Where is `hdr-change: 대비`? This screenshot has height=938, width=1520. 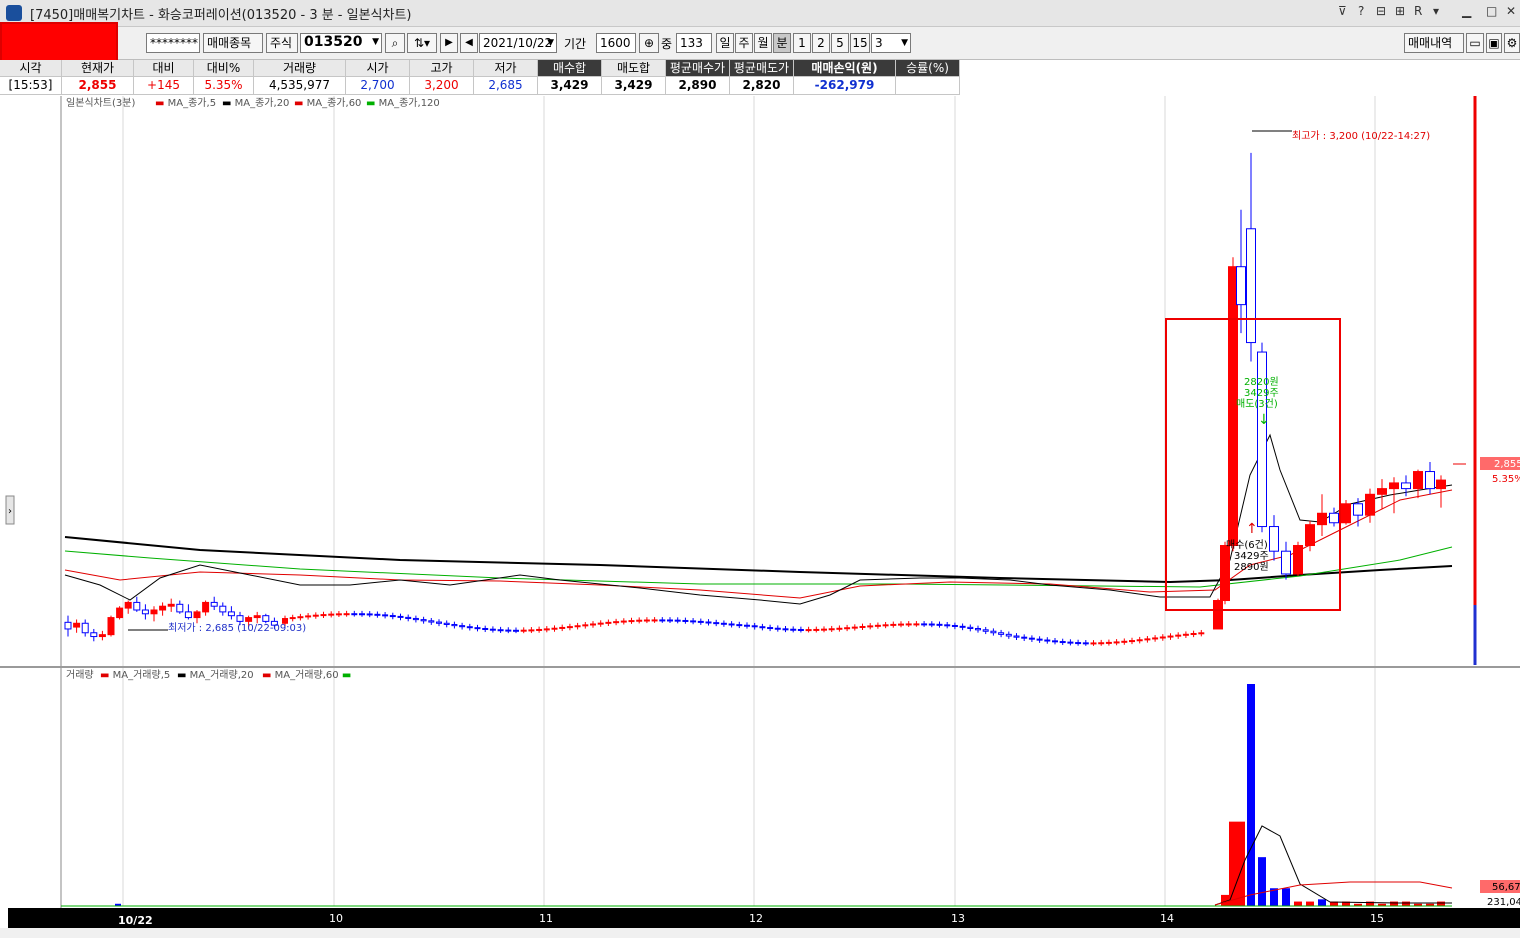 hdr-change: 대비 is located at coordinates (164, 68).